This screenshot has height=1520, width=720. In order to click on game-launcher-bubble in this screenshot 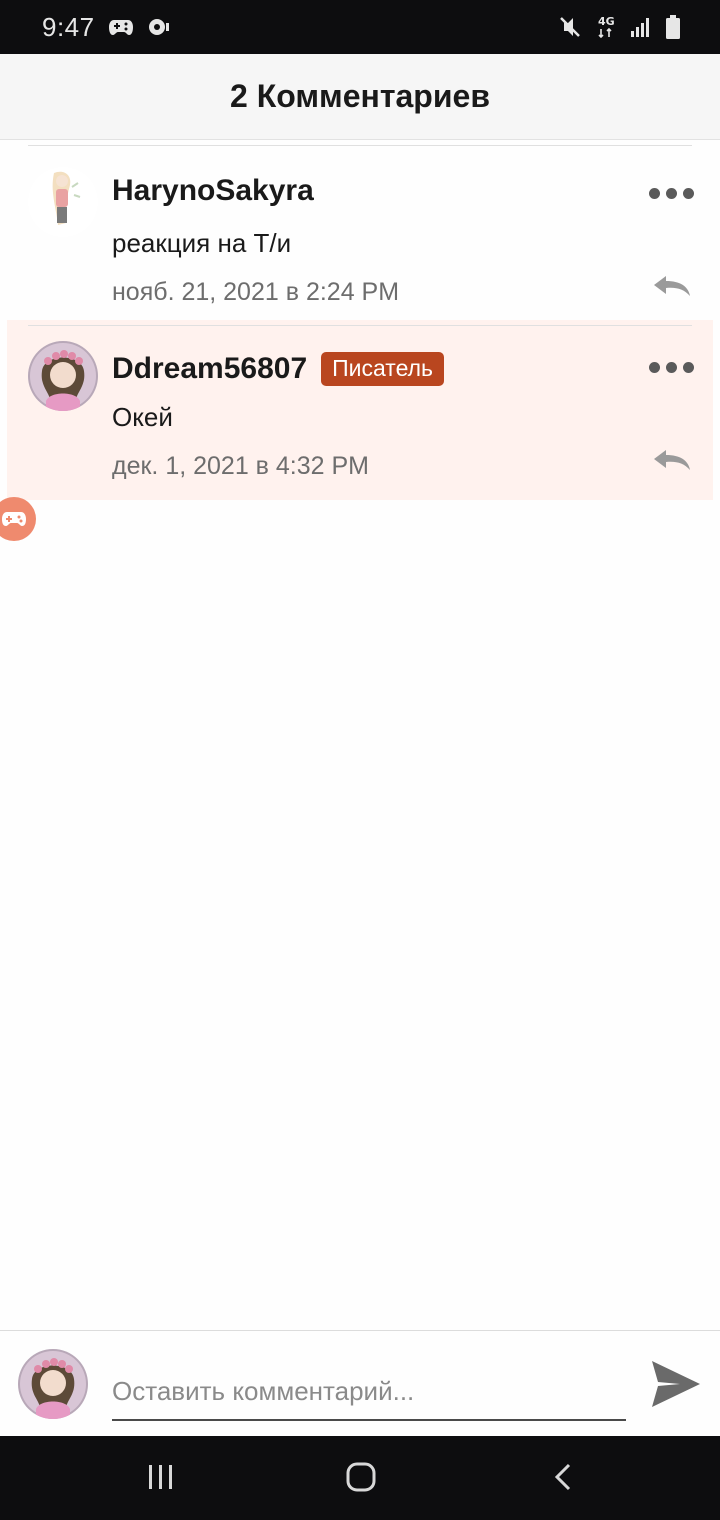, I will do `click(18, 519)`.